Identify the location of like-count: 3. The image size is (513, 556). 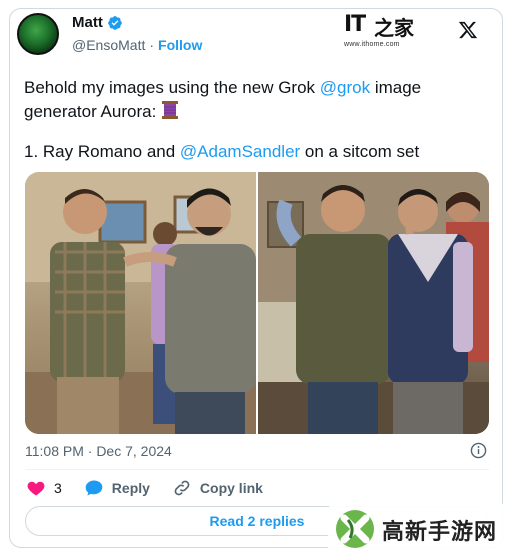
(58, 488).